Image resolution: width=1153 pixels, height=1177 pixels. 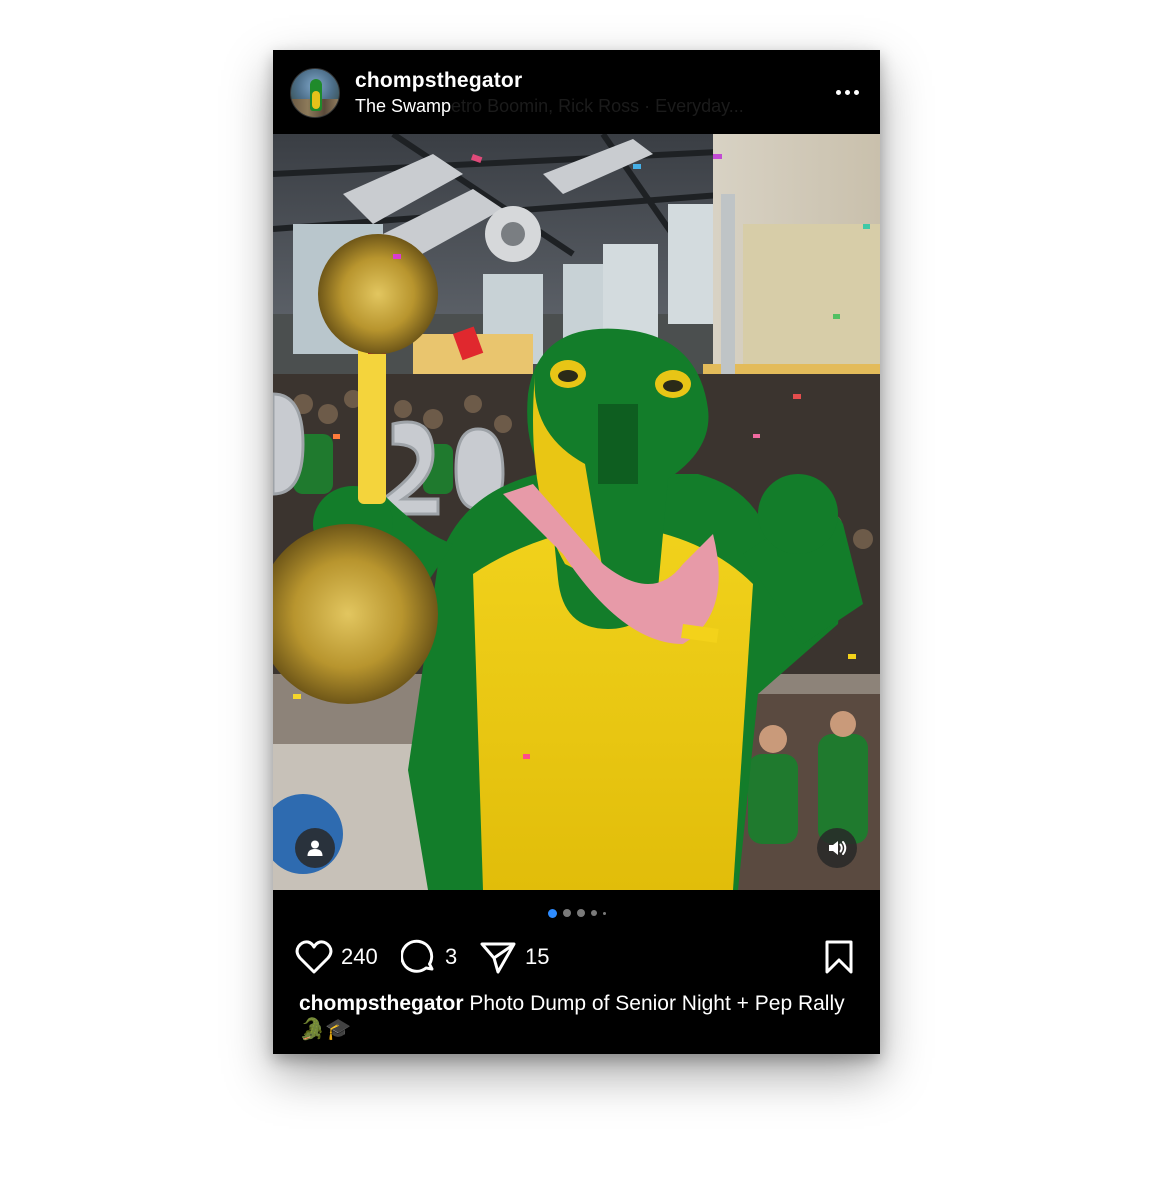 What do you see at coordinates (498, 958) in the screenshot?
I see `paper-plane-icon` at bounding box center [498, 958].